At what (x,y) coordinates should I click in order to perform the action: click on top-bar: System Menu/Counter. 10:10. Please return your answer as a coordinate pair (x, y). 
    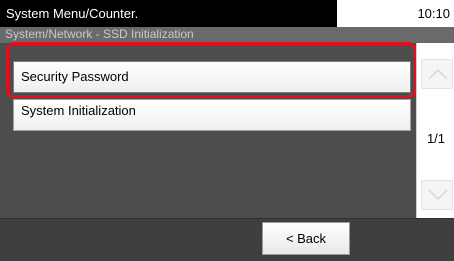
    Looking at the image, I should click on (227, 13).